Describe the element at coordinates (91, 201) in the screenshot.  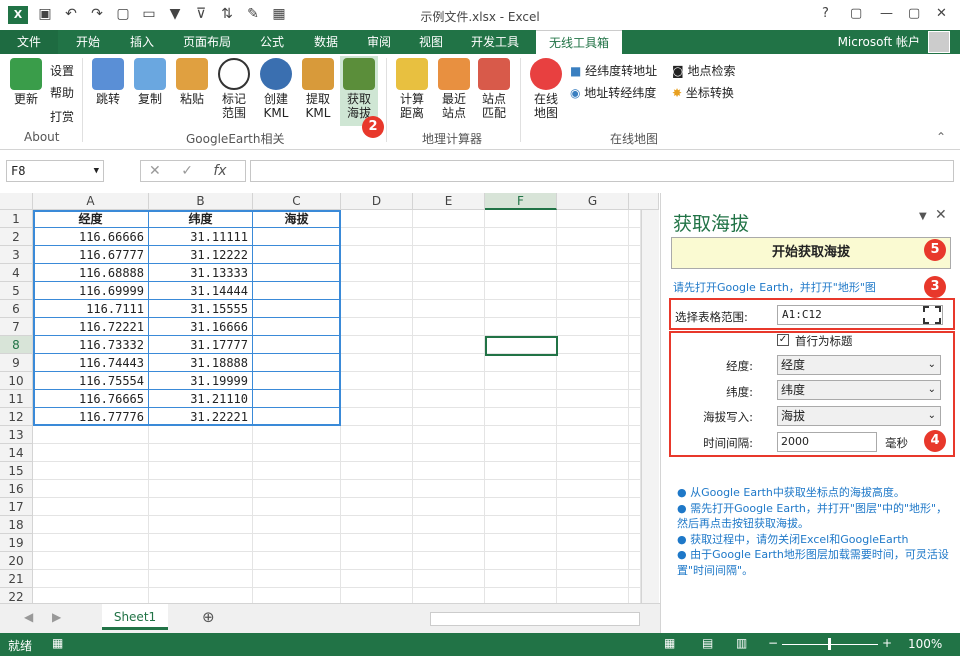
I see `column-header: A` at that location.